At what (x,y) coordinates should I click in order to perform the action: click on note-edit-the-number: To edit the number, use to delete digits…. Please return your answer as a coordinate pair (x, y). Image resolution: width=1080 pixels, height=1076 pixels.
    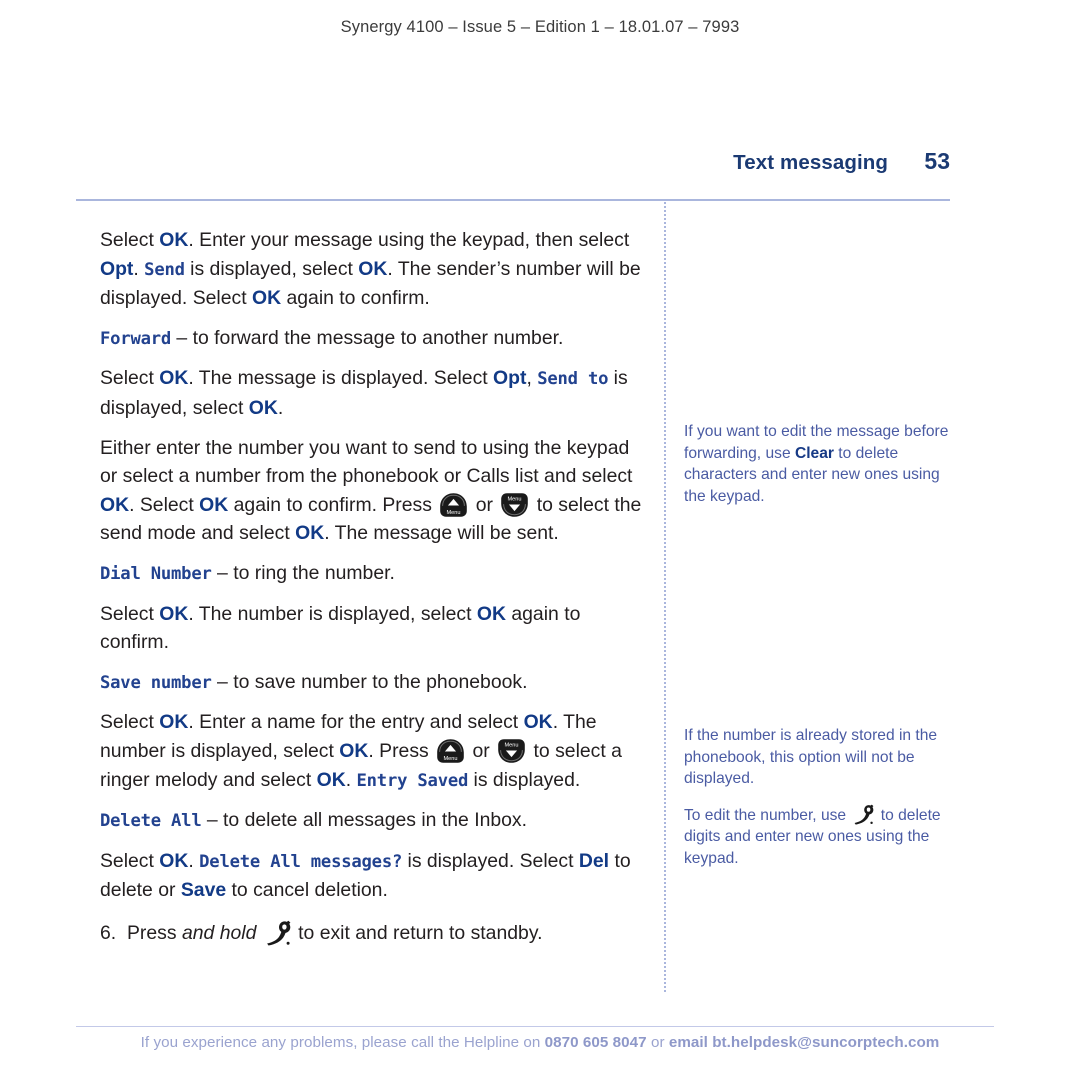
    Looking at the image, I should click on (818, 837).